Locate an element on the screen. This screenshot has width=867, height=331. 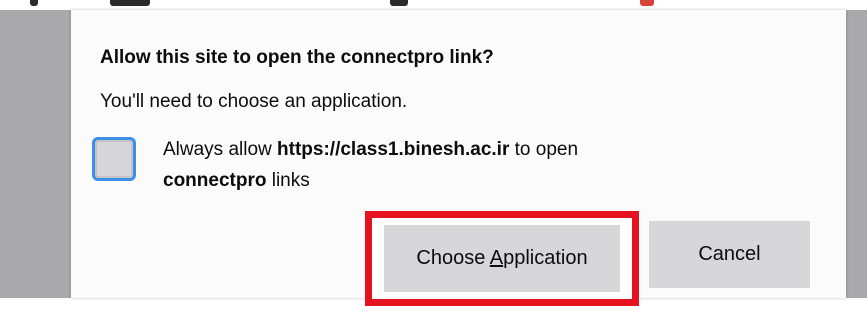
choose-label-accel: A is located at coordinates (496, 258).